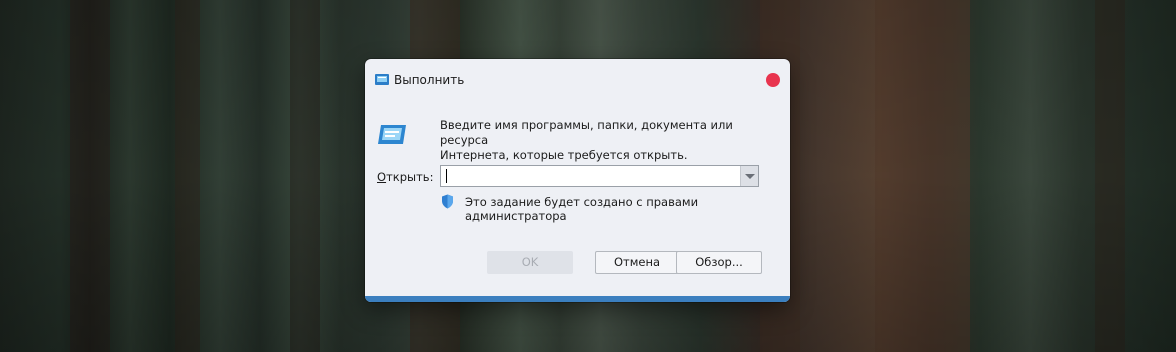  I want to click on open-label-accesskey: О, so click(382, 177).